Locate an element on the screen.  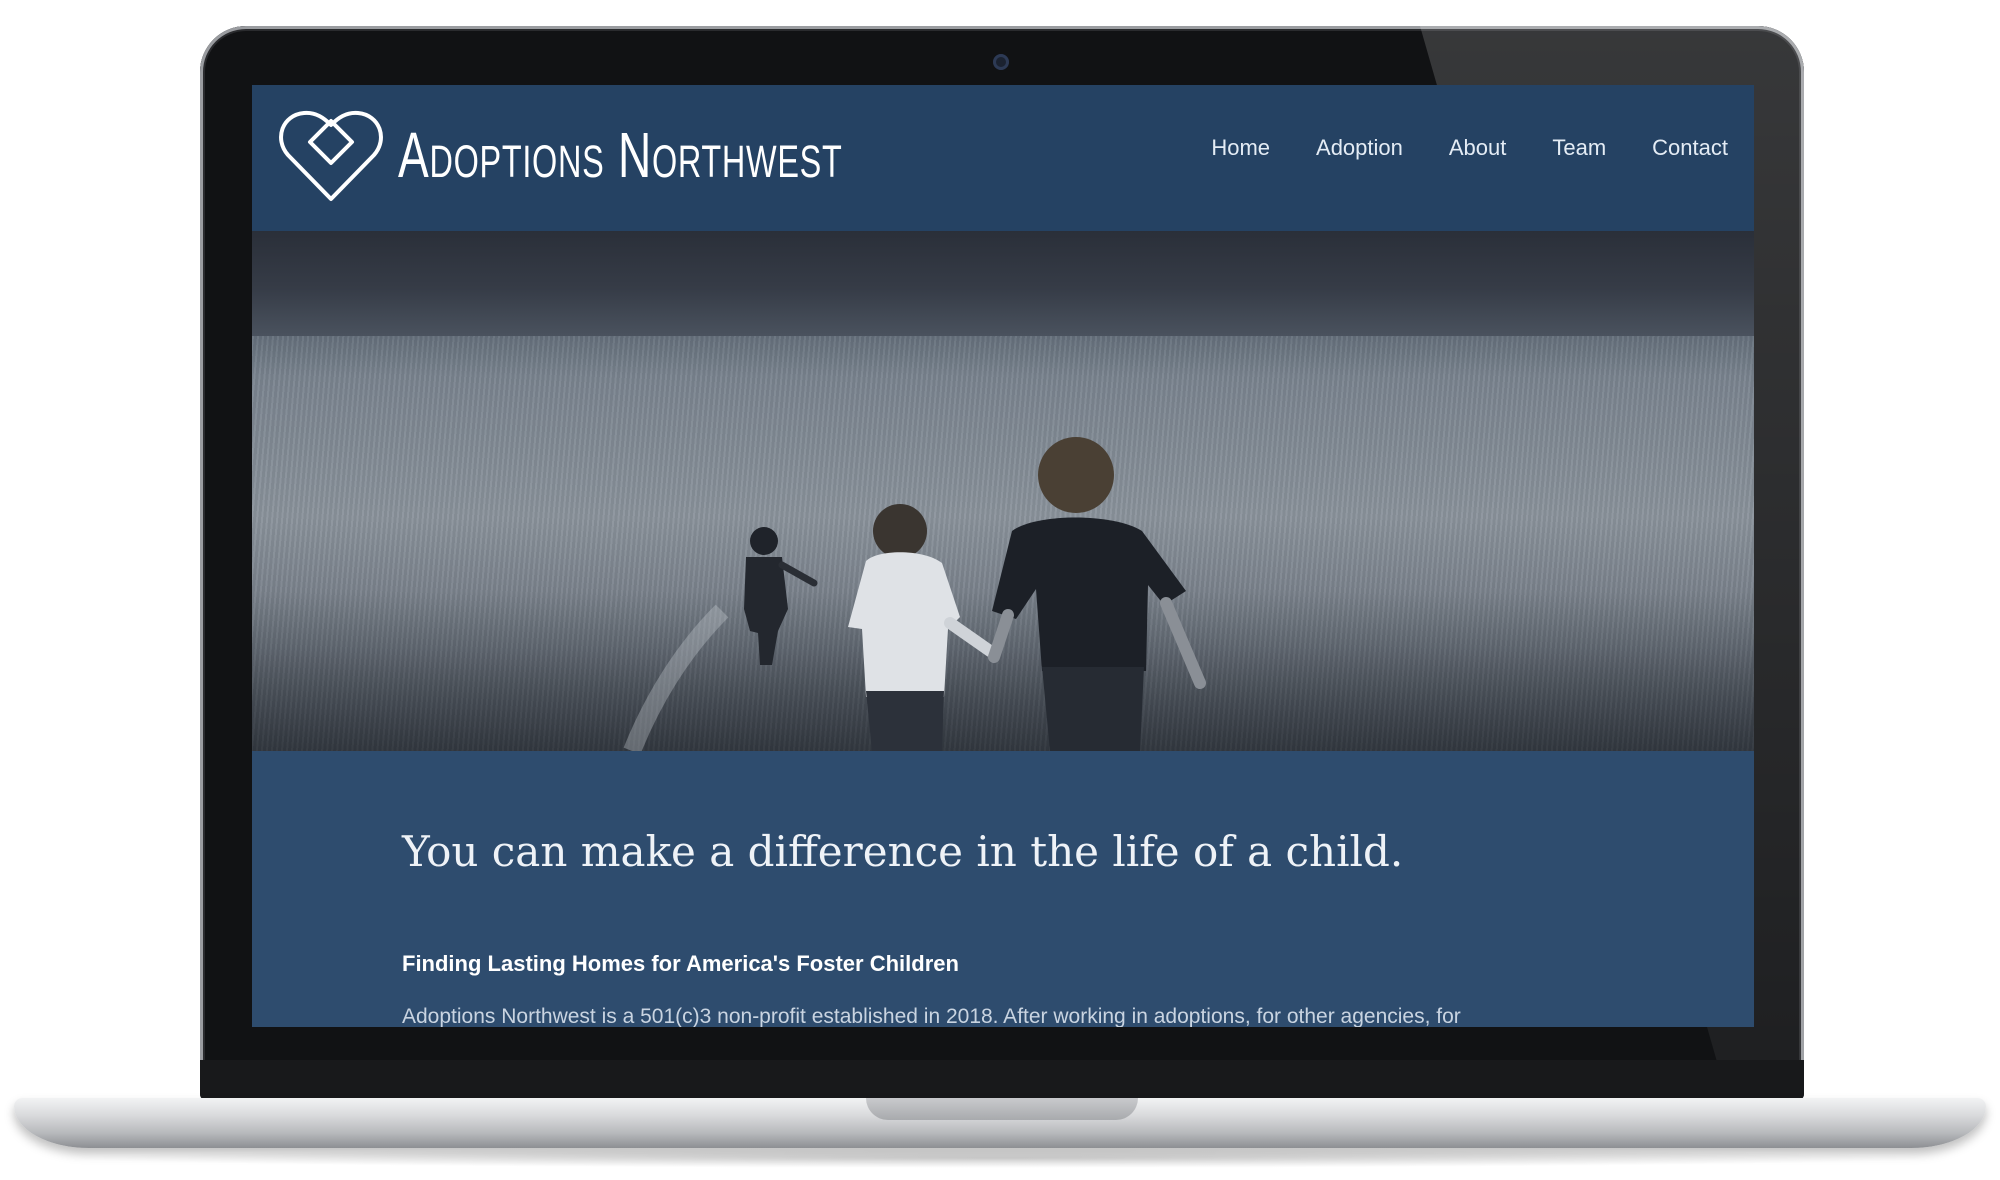
laptop-shadow is located at coordinates (1000, 1158).